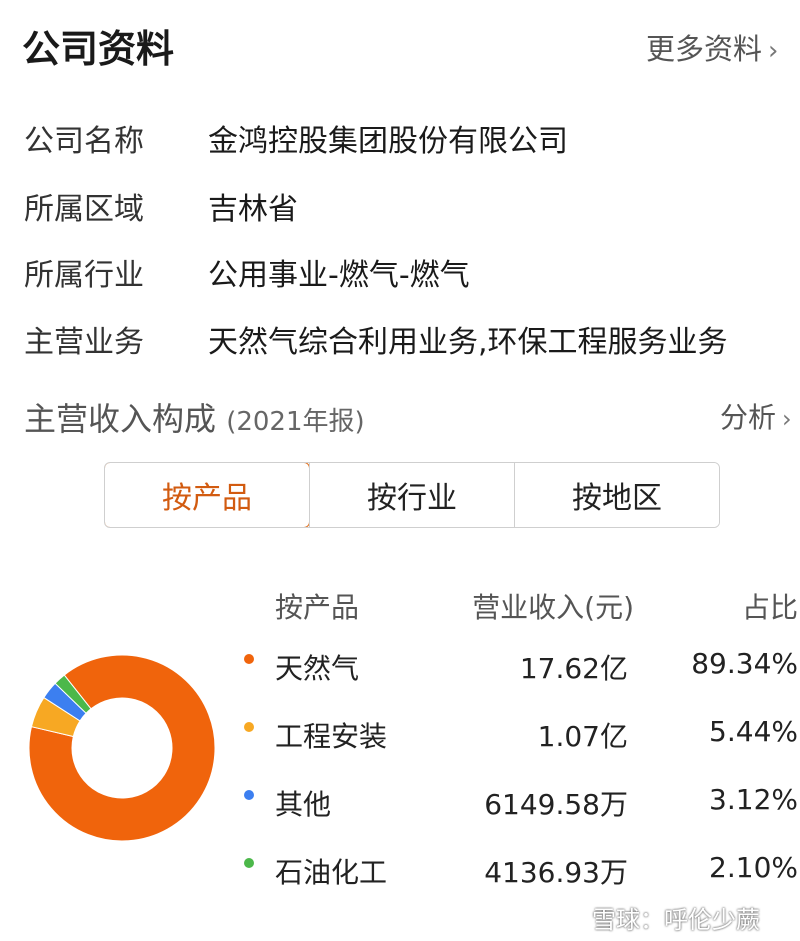  Describe the element at coordinates (704, 49) in the screenshot. I see `more-info-label: 更多资料` at that location.